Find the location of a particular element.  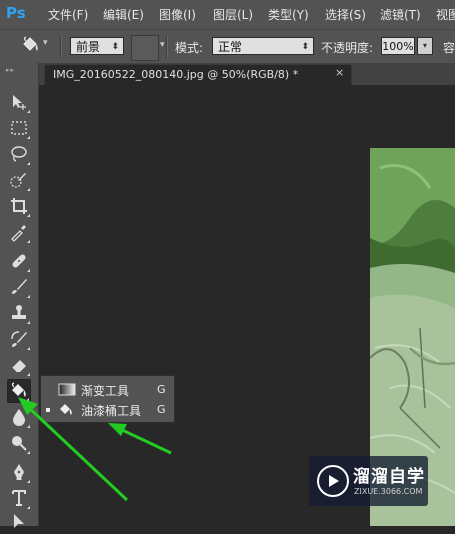

close-icon: × is located at coordinates (339, 72).